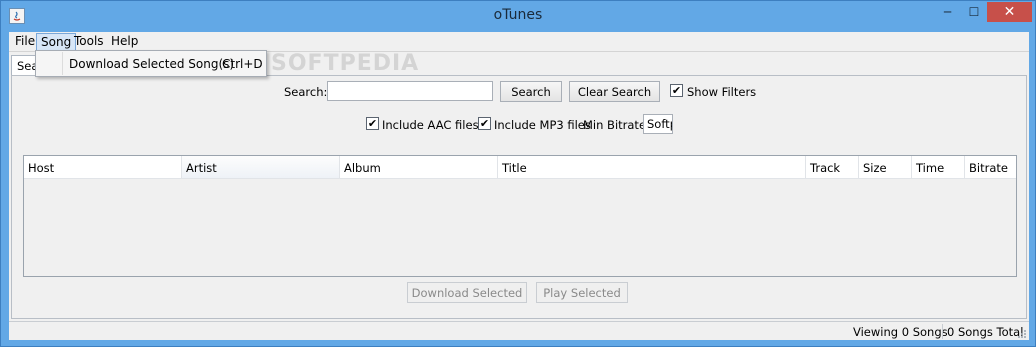 This screenshot has width=1036, height=347. What do you see at coordinates (306, 92) in the screenshot?
I see `search-label: Search:` at bounding box center [306, 92].